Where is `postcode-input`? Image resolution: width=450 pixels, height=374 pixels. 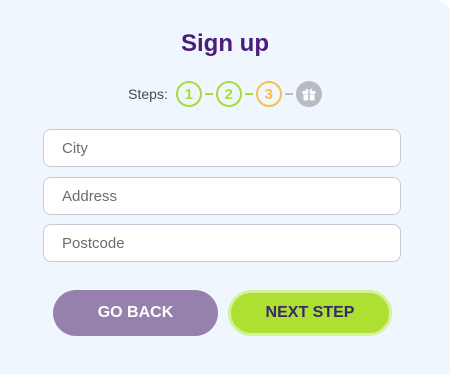 postcode-input is located at coordinates (222, 243).